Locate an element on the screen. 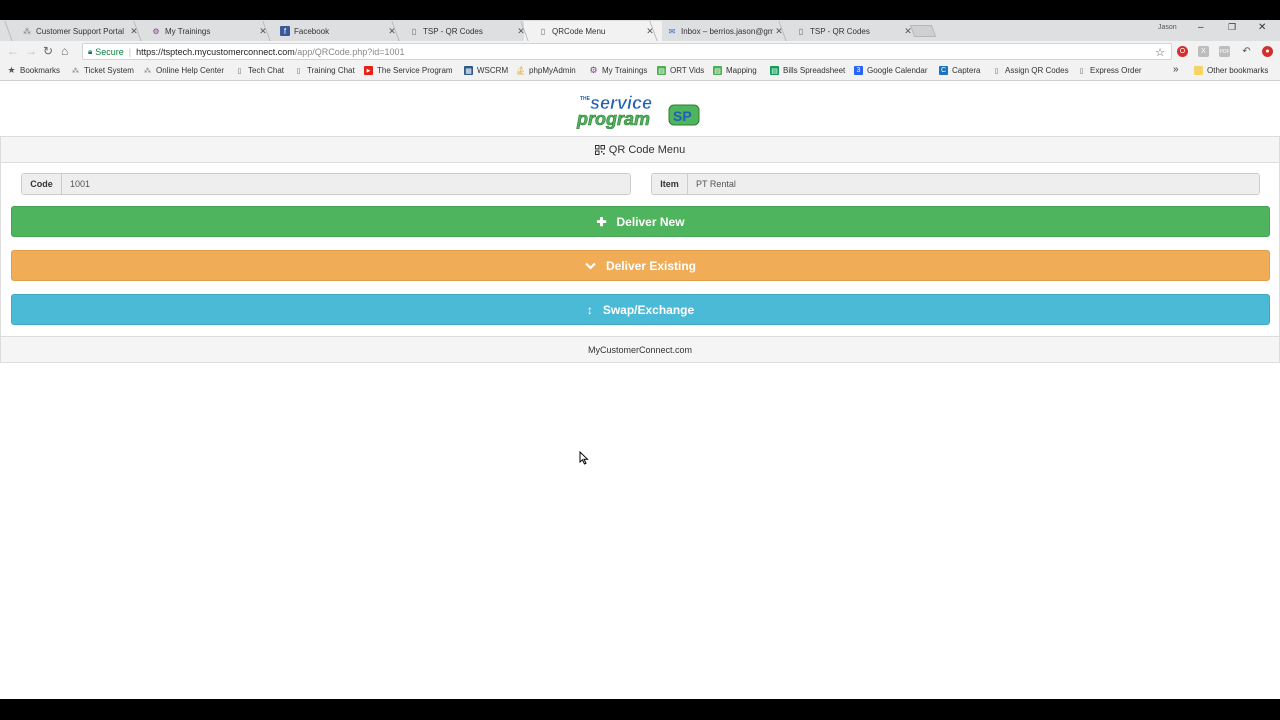 Image resolution: width=1280 pixels, height=720 pixels. service-program-logo: THE service program SP is located at coordinates (638, 111).